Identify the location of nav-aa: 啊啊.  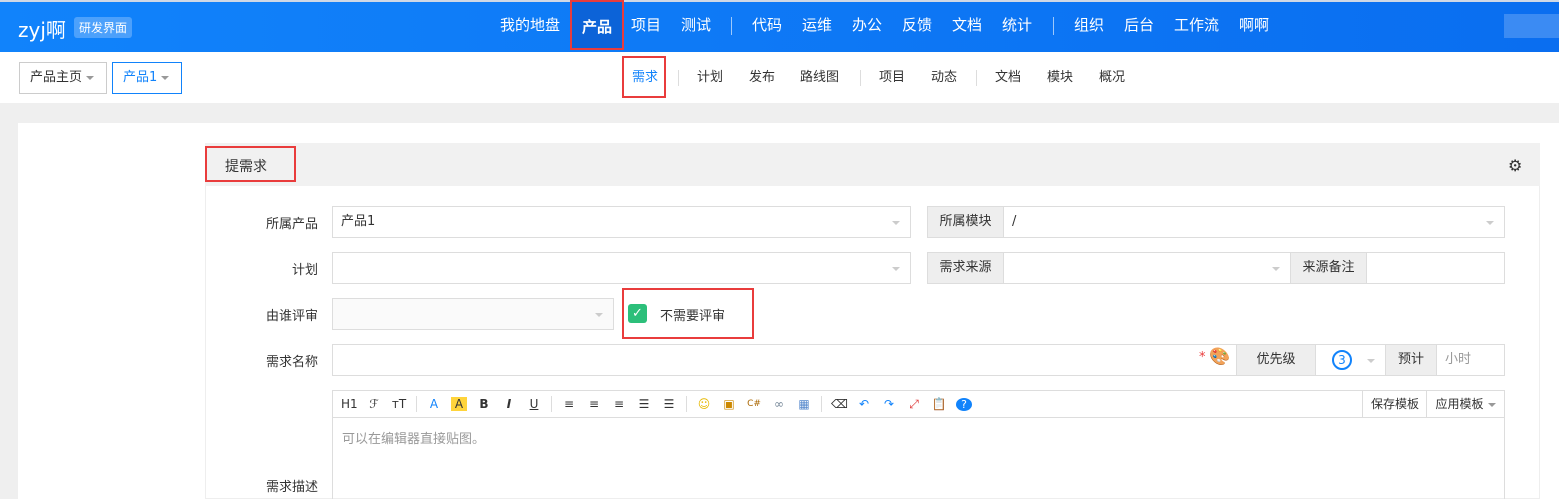
(1254, 25).